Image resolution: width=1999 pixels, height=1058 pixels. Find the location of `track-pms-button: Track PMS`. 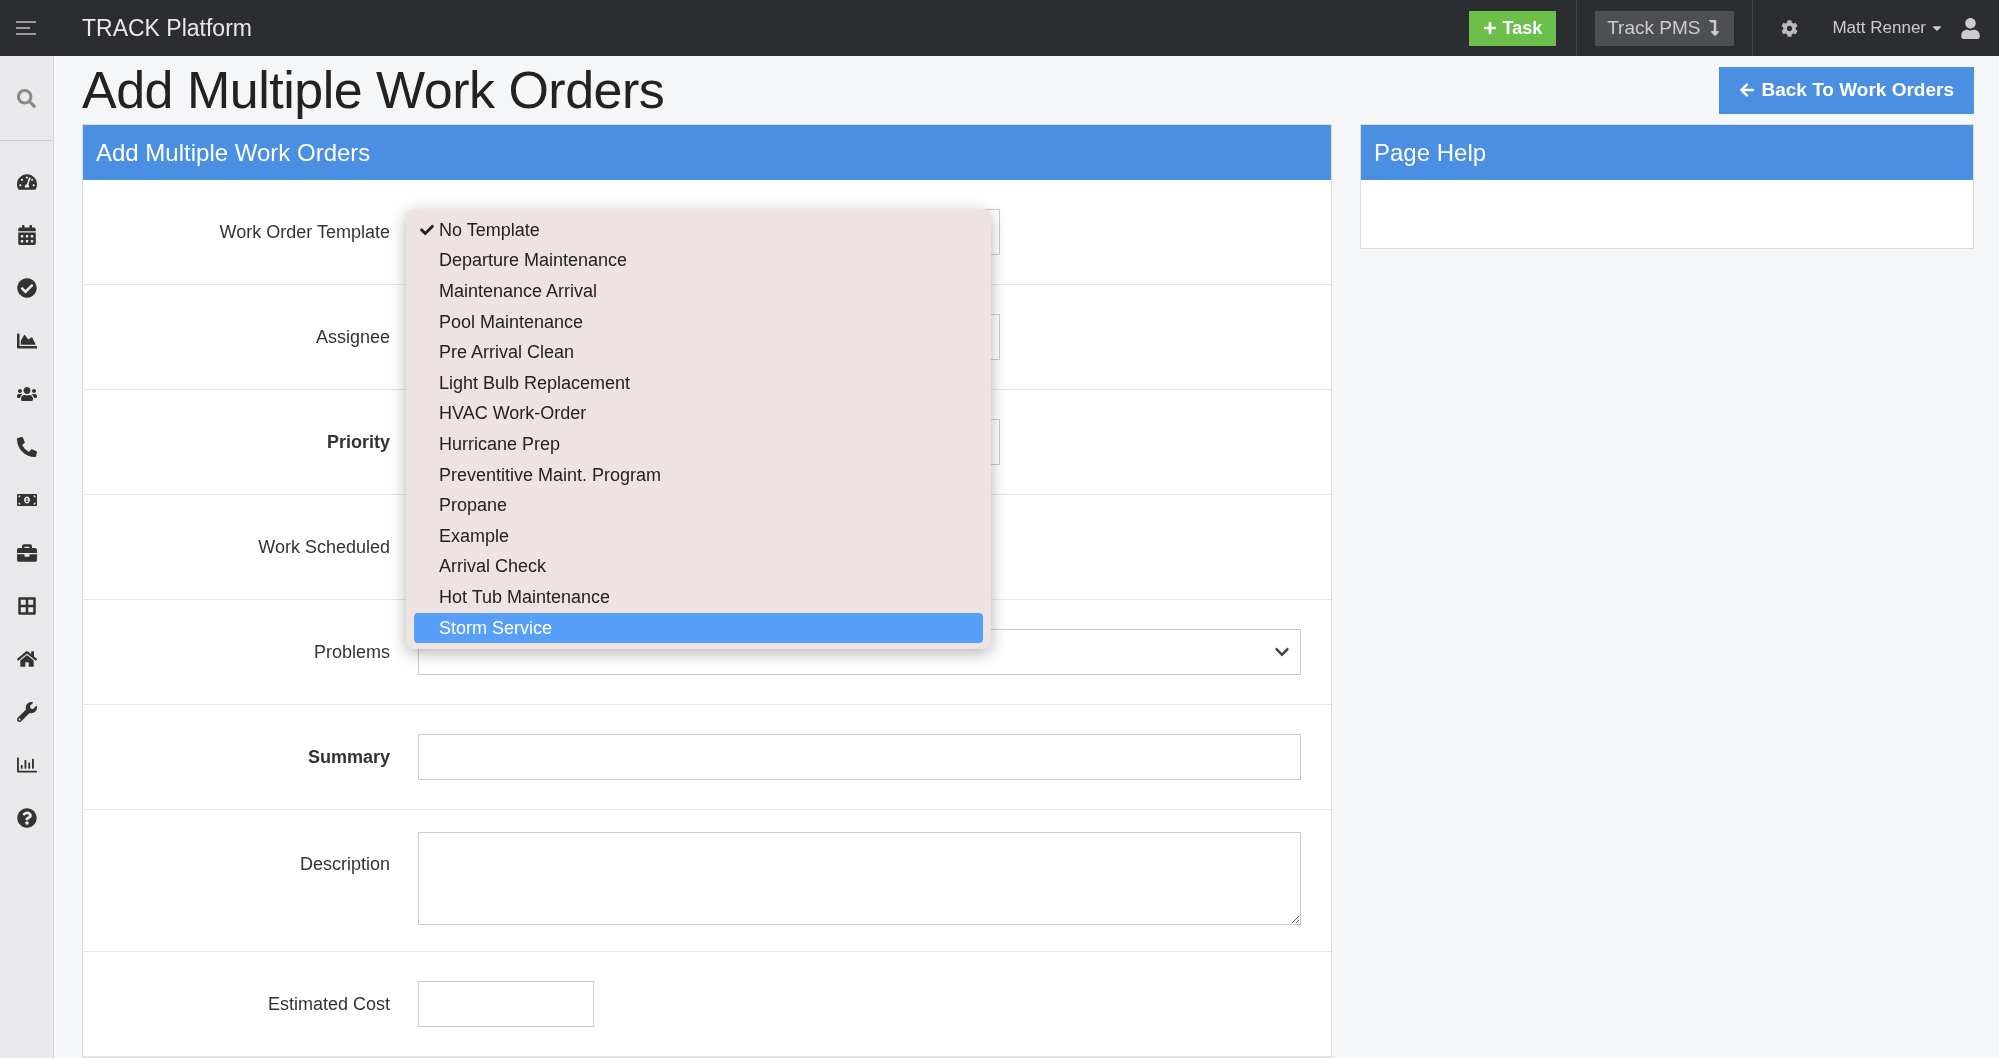

track-pms-button: Track PMS is located at coordinates (1665, 28).